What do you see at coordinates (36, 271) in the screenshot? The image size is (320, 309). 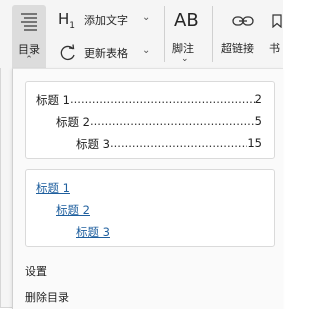 I see `toc-settings-menu-item: 设置` at bounding box center [36, 271].